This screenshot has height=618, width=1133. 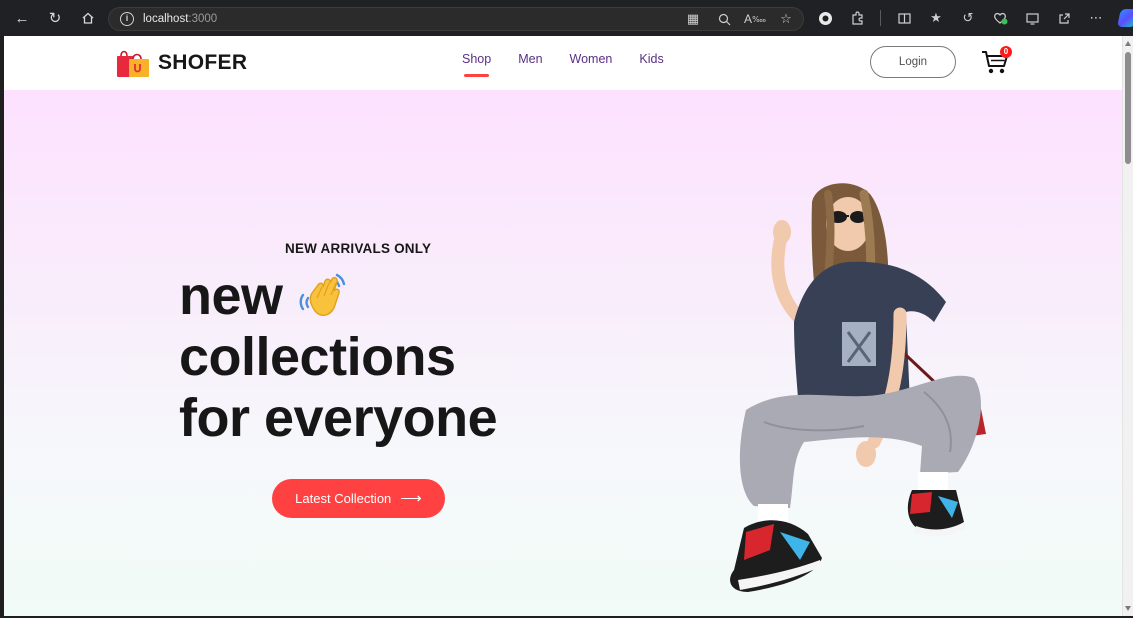 I want to click on main-menu: Shop Men Women Kids, so click(x=563, y=64).